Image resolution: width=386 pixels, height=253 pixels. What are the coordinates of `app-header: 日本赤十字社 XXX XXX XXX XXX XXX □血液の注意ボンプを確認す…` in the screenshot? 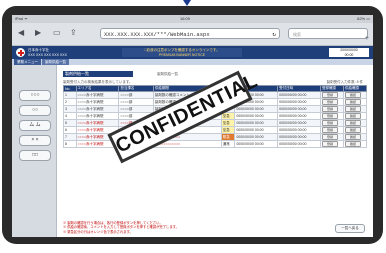 It's located at (192, 52).